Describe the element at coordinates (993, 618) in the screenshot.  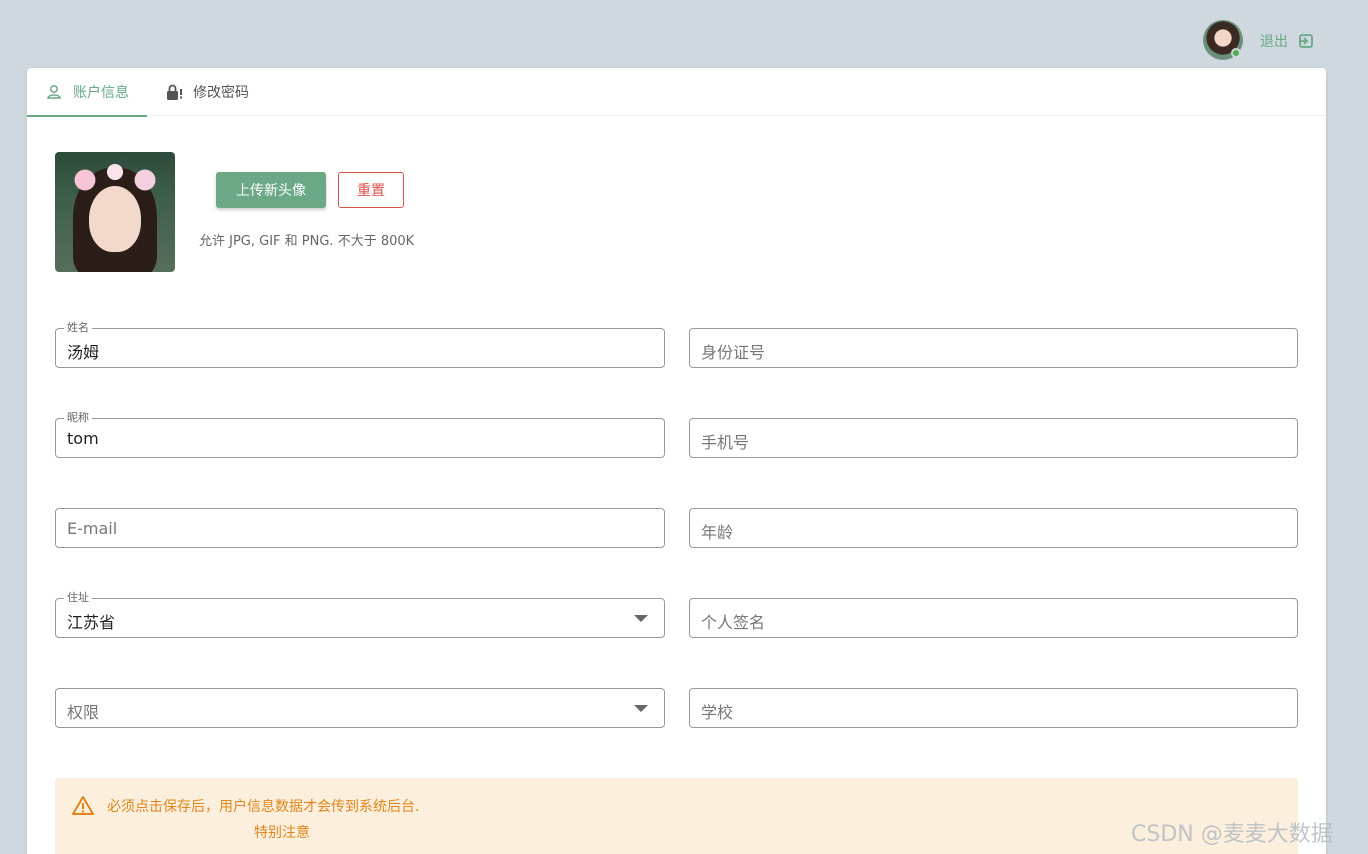
I see `signature-field: 个人签名` at that location.